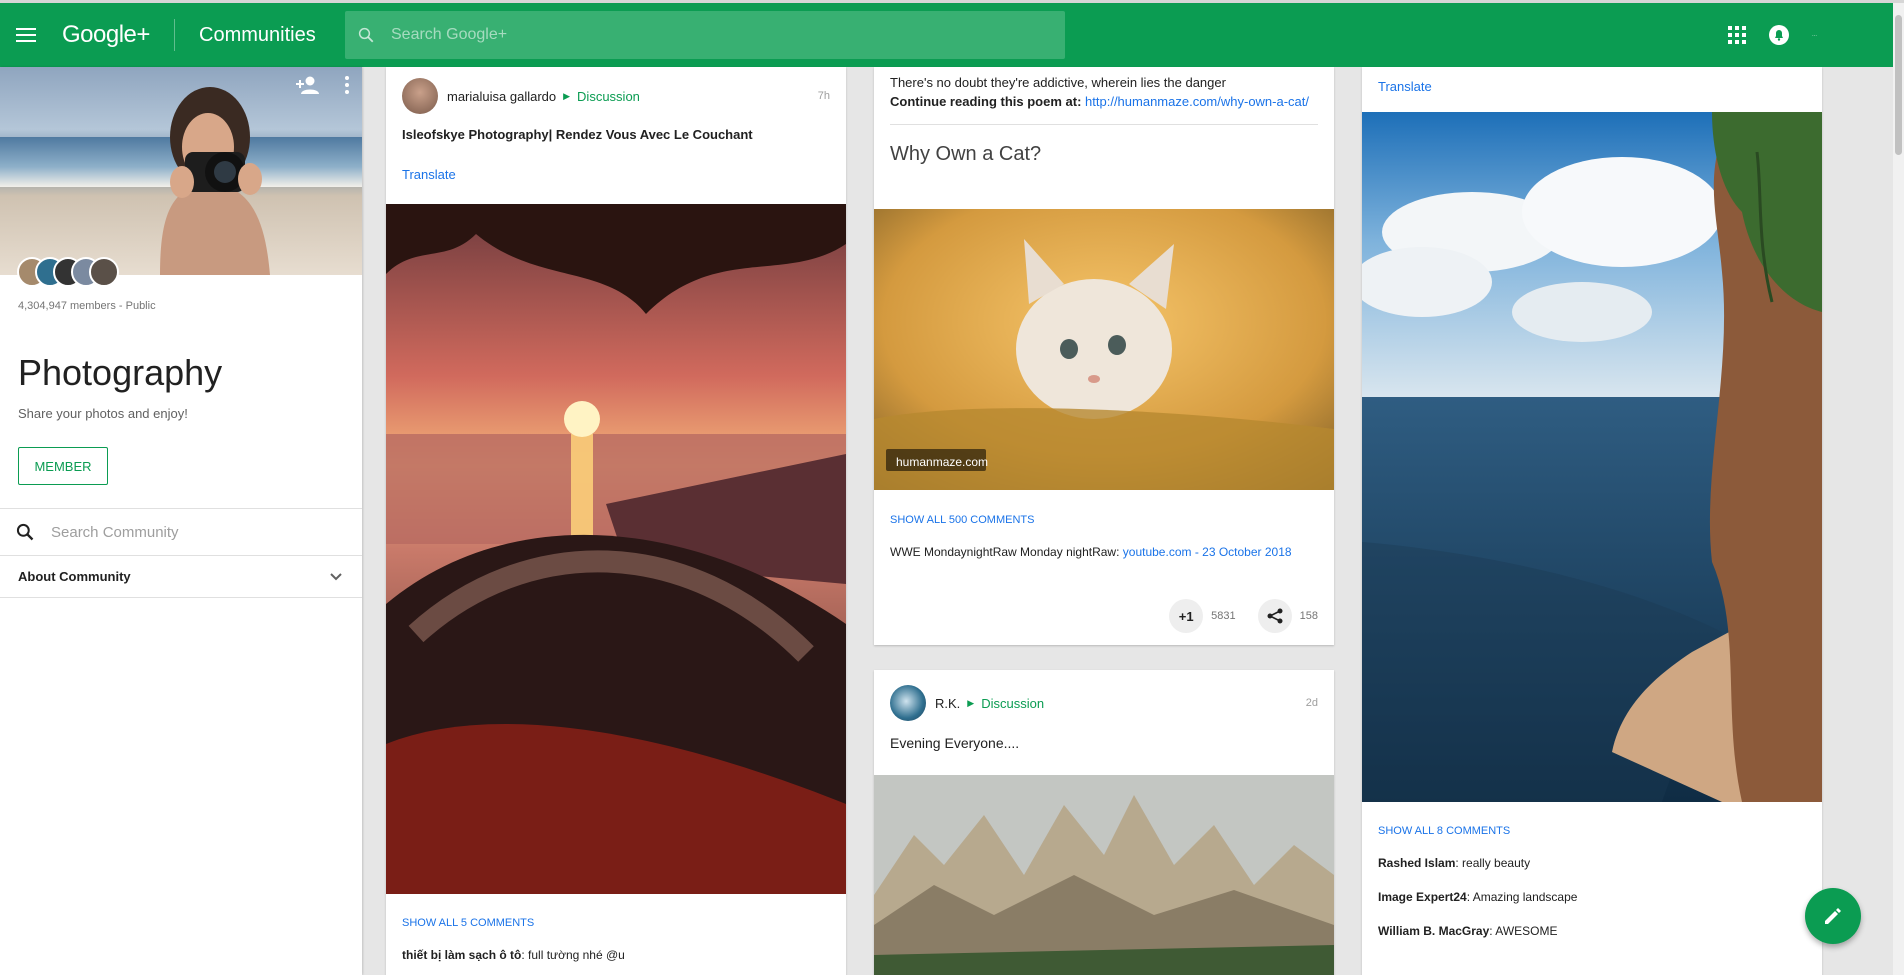 The width and height of the screenshot is (1904, 975). Describe the element at coordinates (1308, 616) in the screenshot. I see `share-count: 158` at that location.